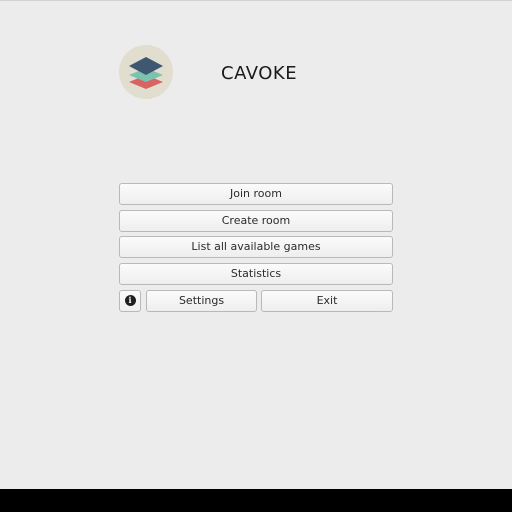 This screenshot has height=512, width=512. I want to click on app-logo, so click(146, 72).